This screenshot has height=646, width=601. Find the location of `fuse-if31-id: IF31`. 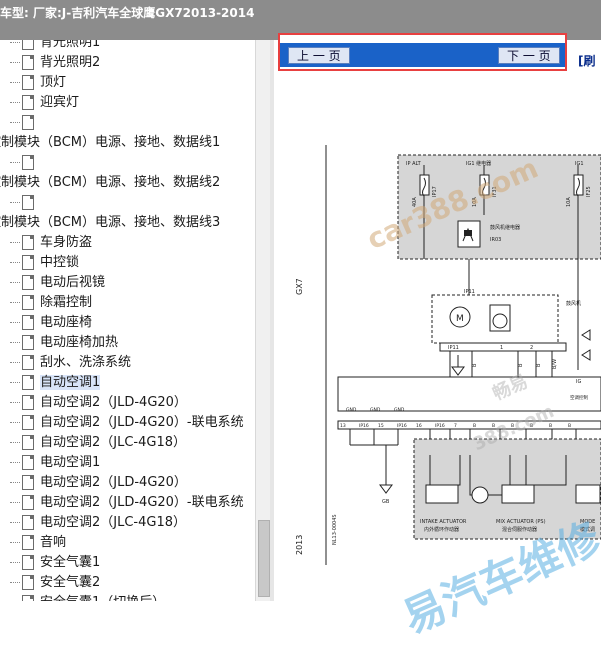

fuse-if31-id: IF31 is located at coordinates (495, 191).